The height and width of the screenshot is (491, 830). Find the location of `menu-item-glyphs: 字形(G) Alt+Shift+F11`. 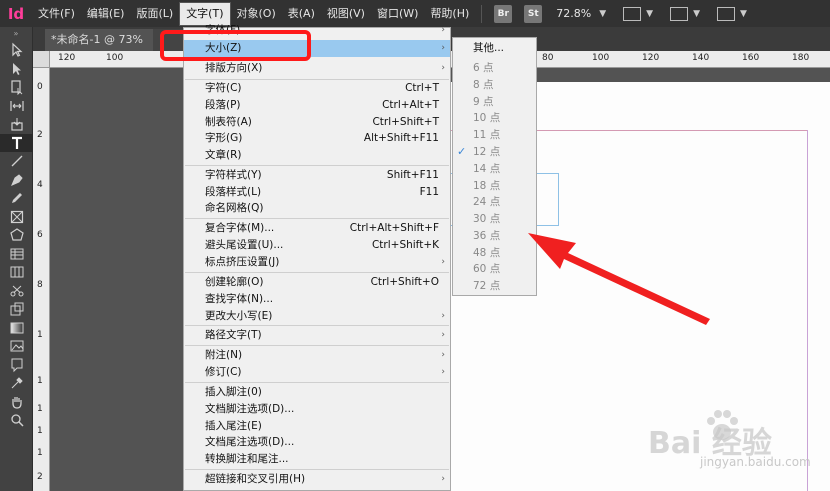

menu-item-glyphs: 字形(G) Alt+Shift+F11 is located at coordinates (317, 138).